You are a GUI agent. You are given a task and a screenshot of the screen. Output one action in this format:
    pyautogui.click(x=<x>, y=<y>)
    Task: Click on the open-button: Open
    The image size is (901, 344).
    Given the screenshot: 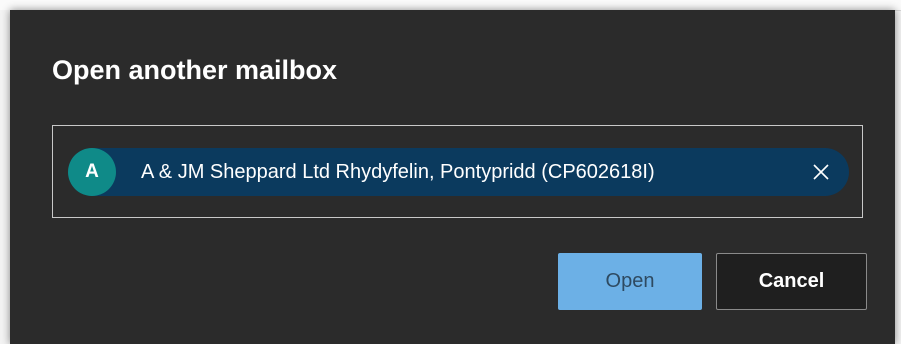 What is the action you would take?
    pyautogui.click(x=630, y=281)
    